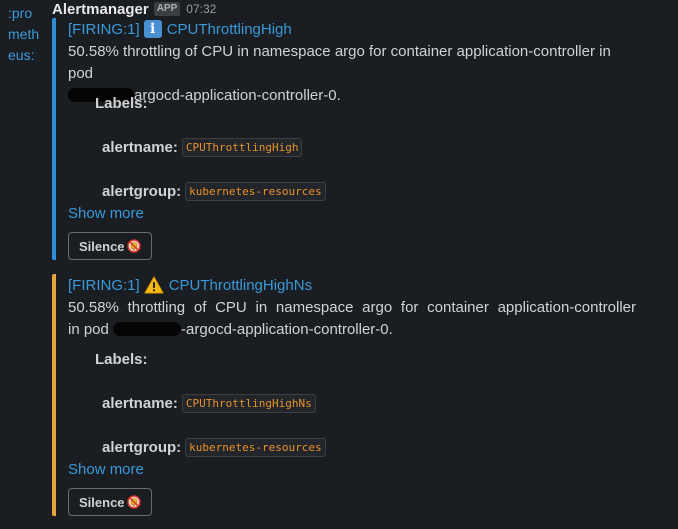 This screenshot has height=529, width=678. I want to click on alert-name: CPUThrottlingHigh, so click(229, 29).